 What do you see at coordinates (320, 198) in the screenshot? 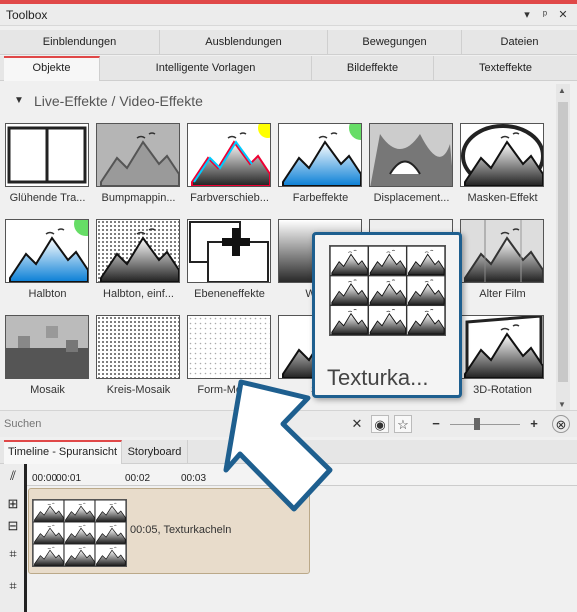
I see `effect-label: Farbeffekte` at bounding box center [320, 198].